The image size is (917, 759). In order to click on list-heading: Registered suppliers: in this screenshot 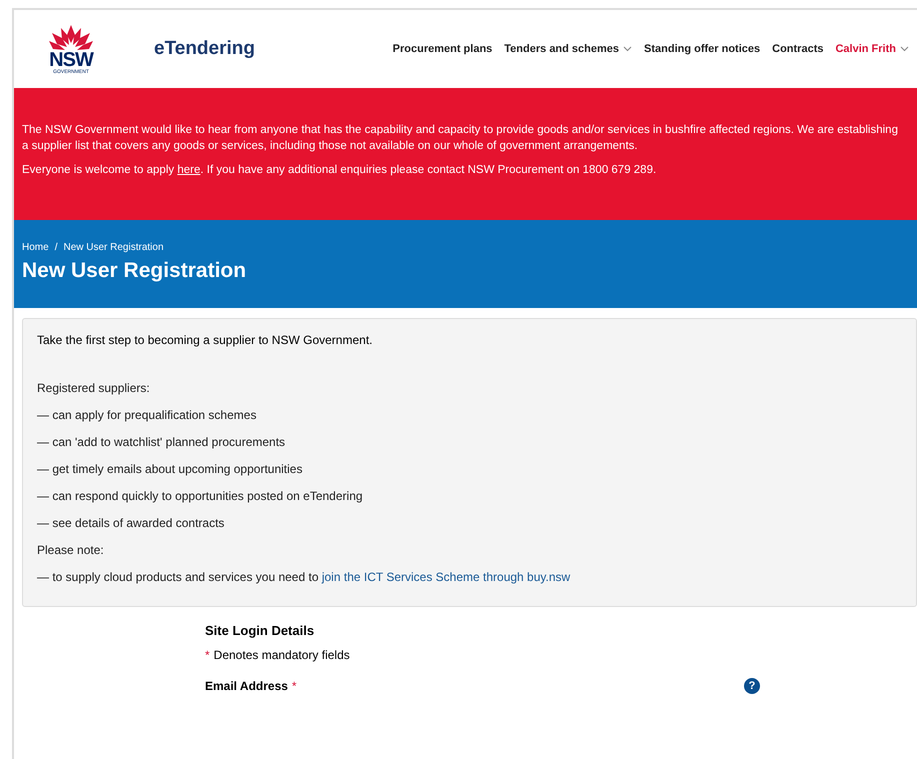, I will do `click(94, 388)`.